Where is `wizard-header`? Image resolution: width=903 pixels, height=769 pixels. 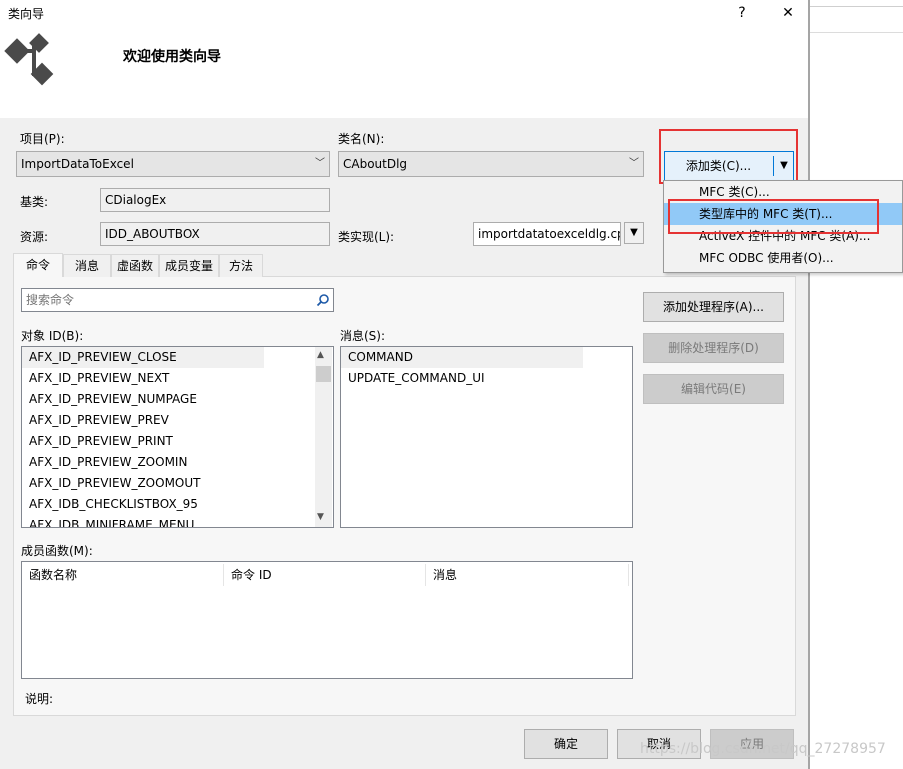 wizard-header is located at coordinates (404, 72).